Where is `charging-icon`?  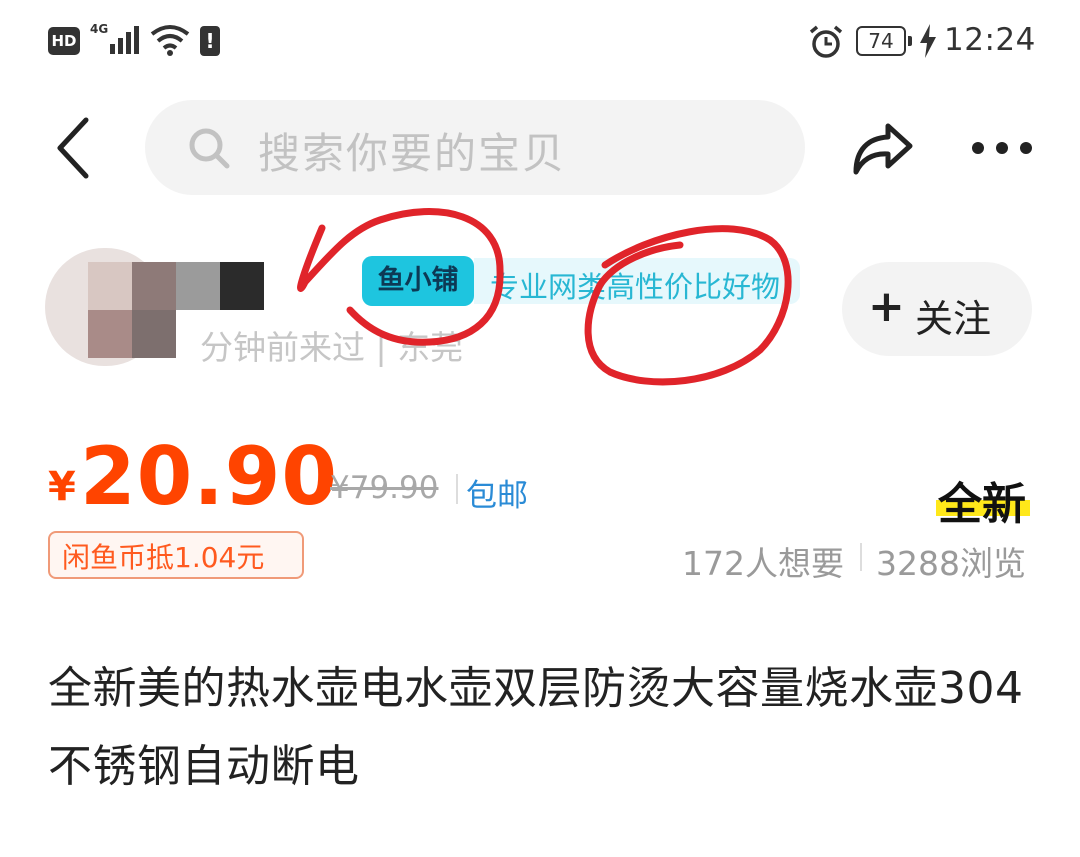 charging-icon is located at coordinates (928, 41).